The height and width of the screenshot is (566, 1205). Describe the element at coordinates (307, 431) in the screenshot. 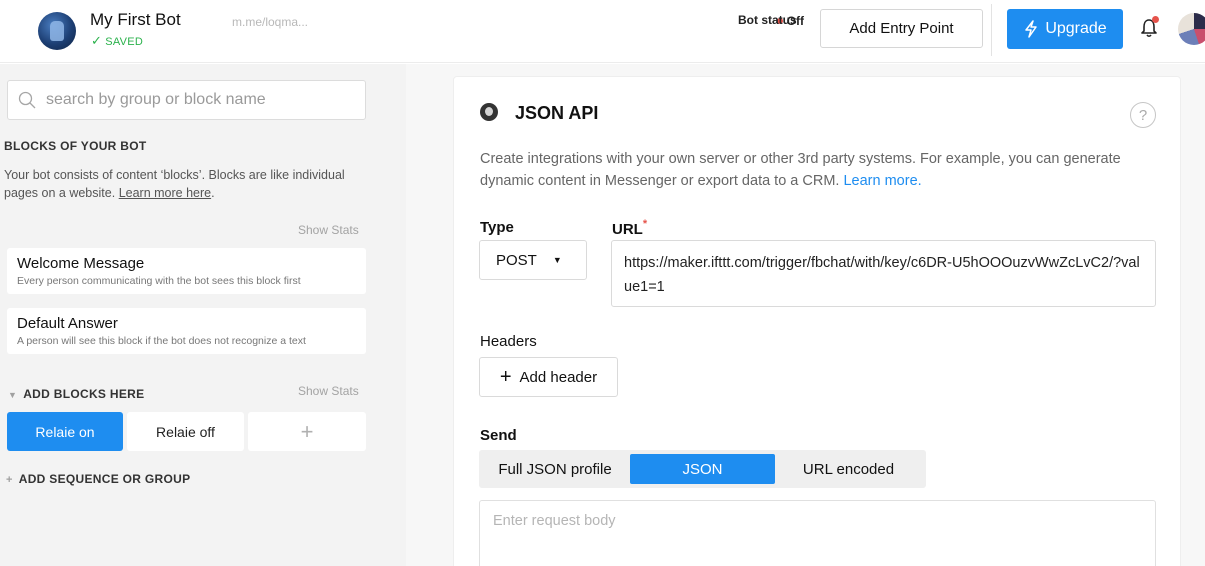

I see `add-block-button: +` at that location.